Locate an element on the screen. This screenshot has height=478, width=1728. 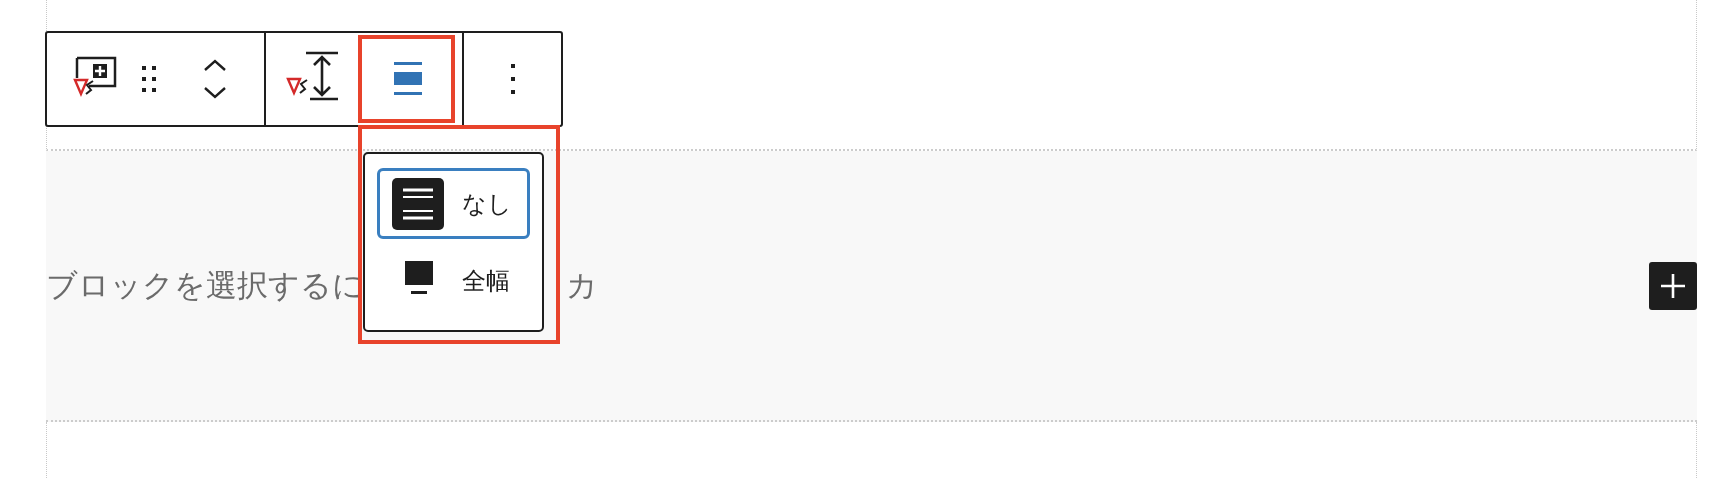
block-hint-text: ブロックを選択するに is located at coordinates (205, 285).